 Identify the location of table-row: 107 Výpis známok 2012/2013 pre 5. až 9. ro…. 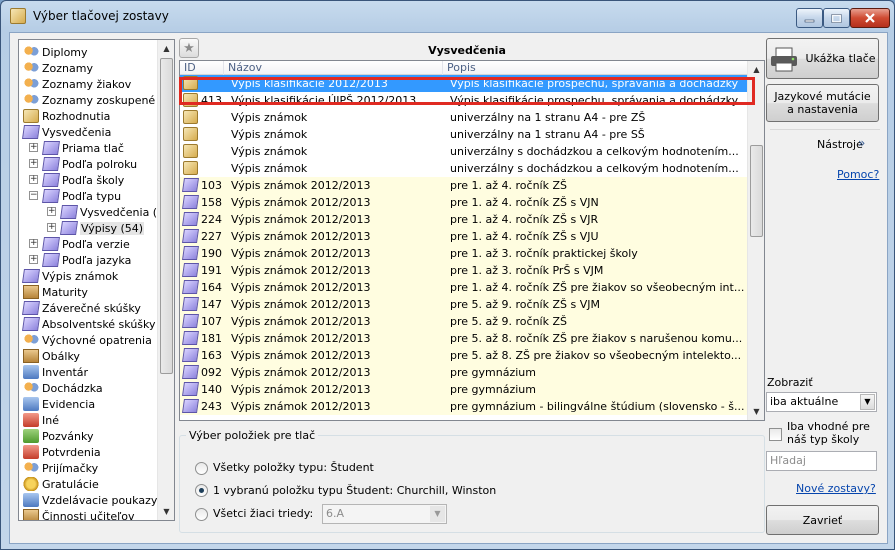
(464, 321).